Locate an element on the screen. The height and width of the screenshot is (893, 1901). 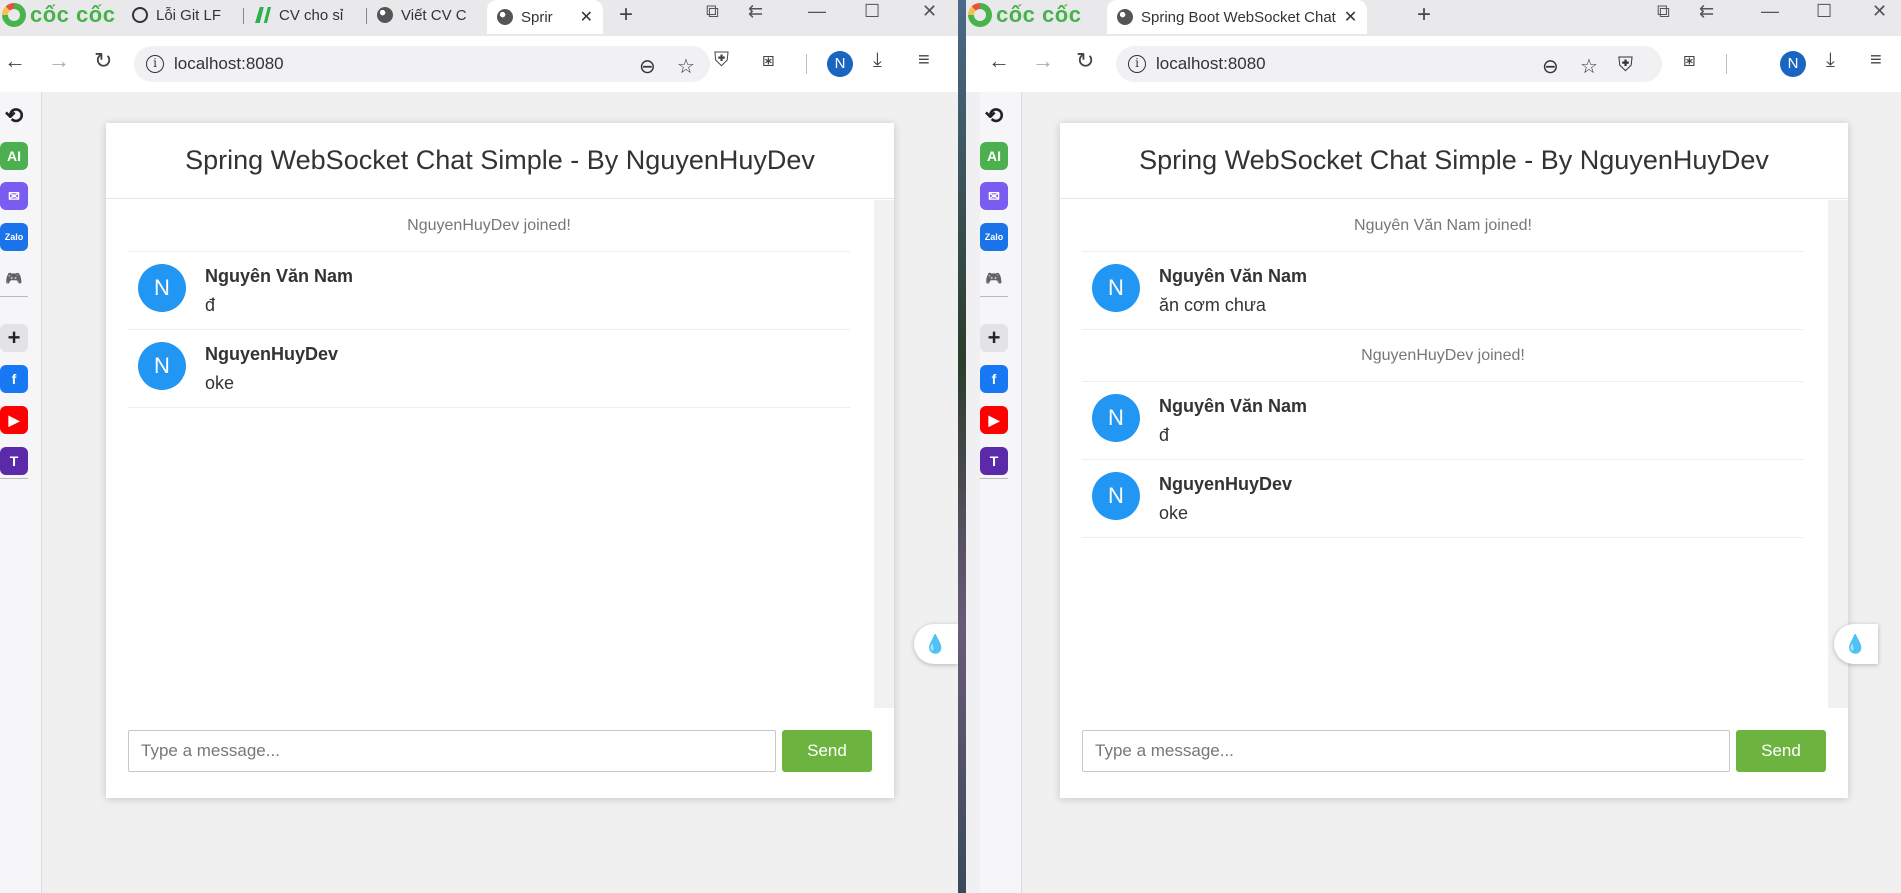
tab-cv: CV cho sỉ is located at coordinates (305, 15).